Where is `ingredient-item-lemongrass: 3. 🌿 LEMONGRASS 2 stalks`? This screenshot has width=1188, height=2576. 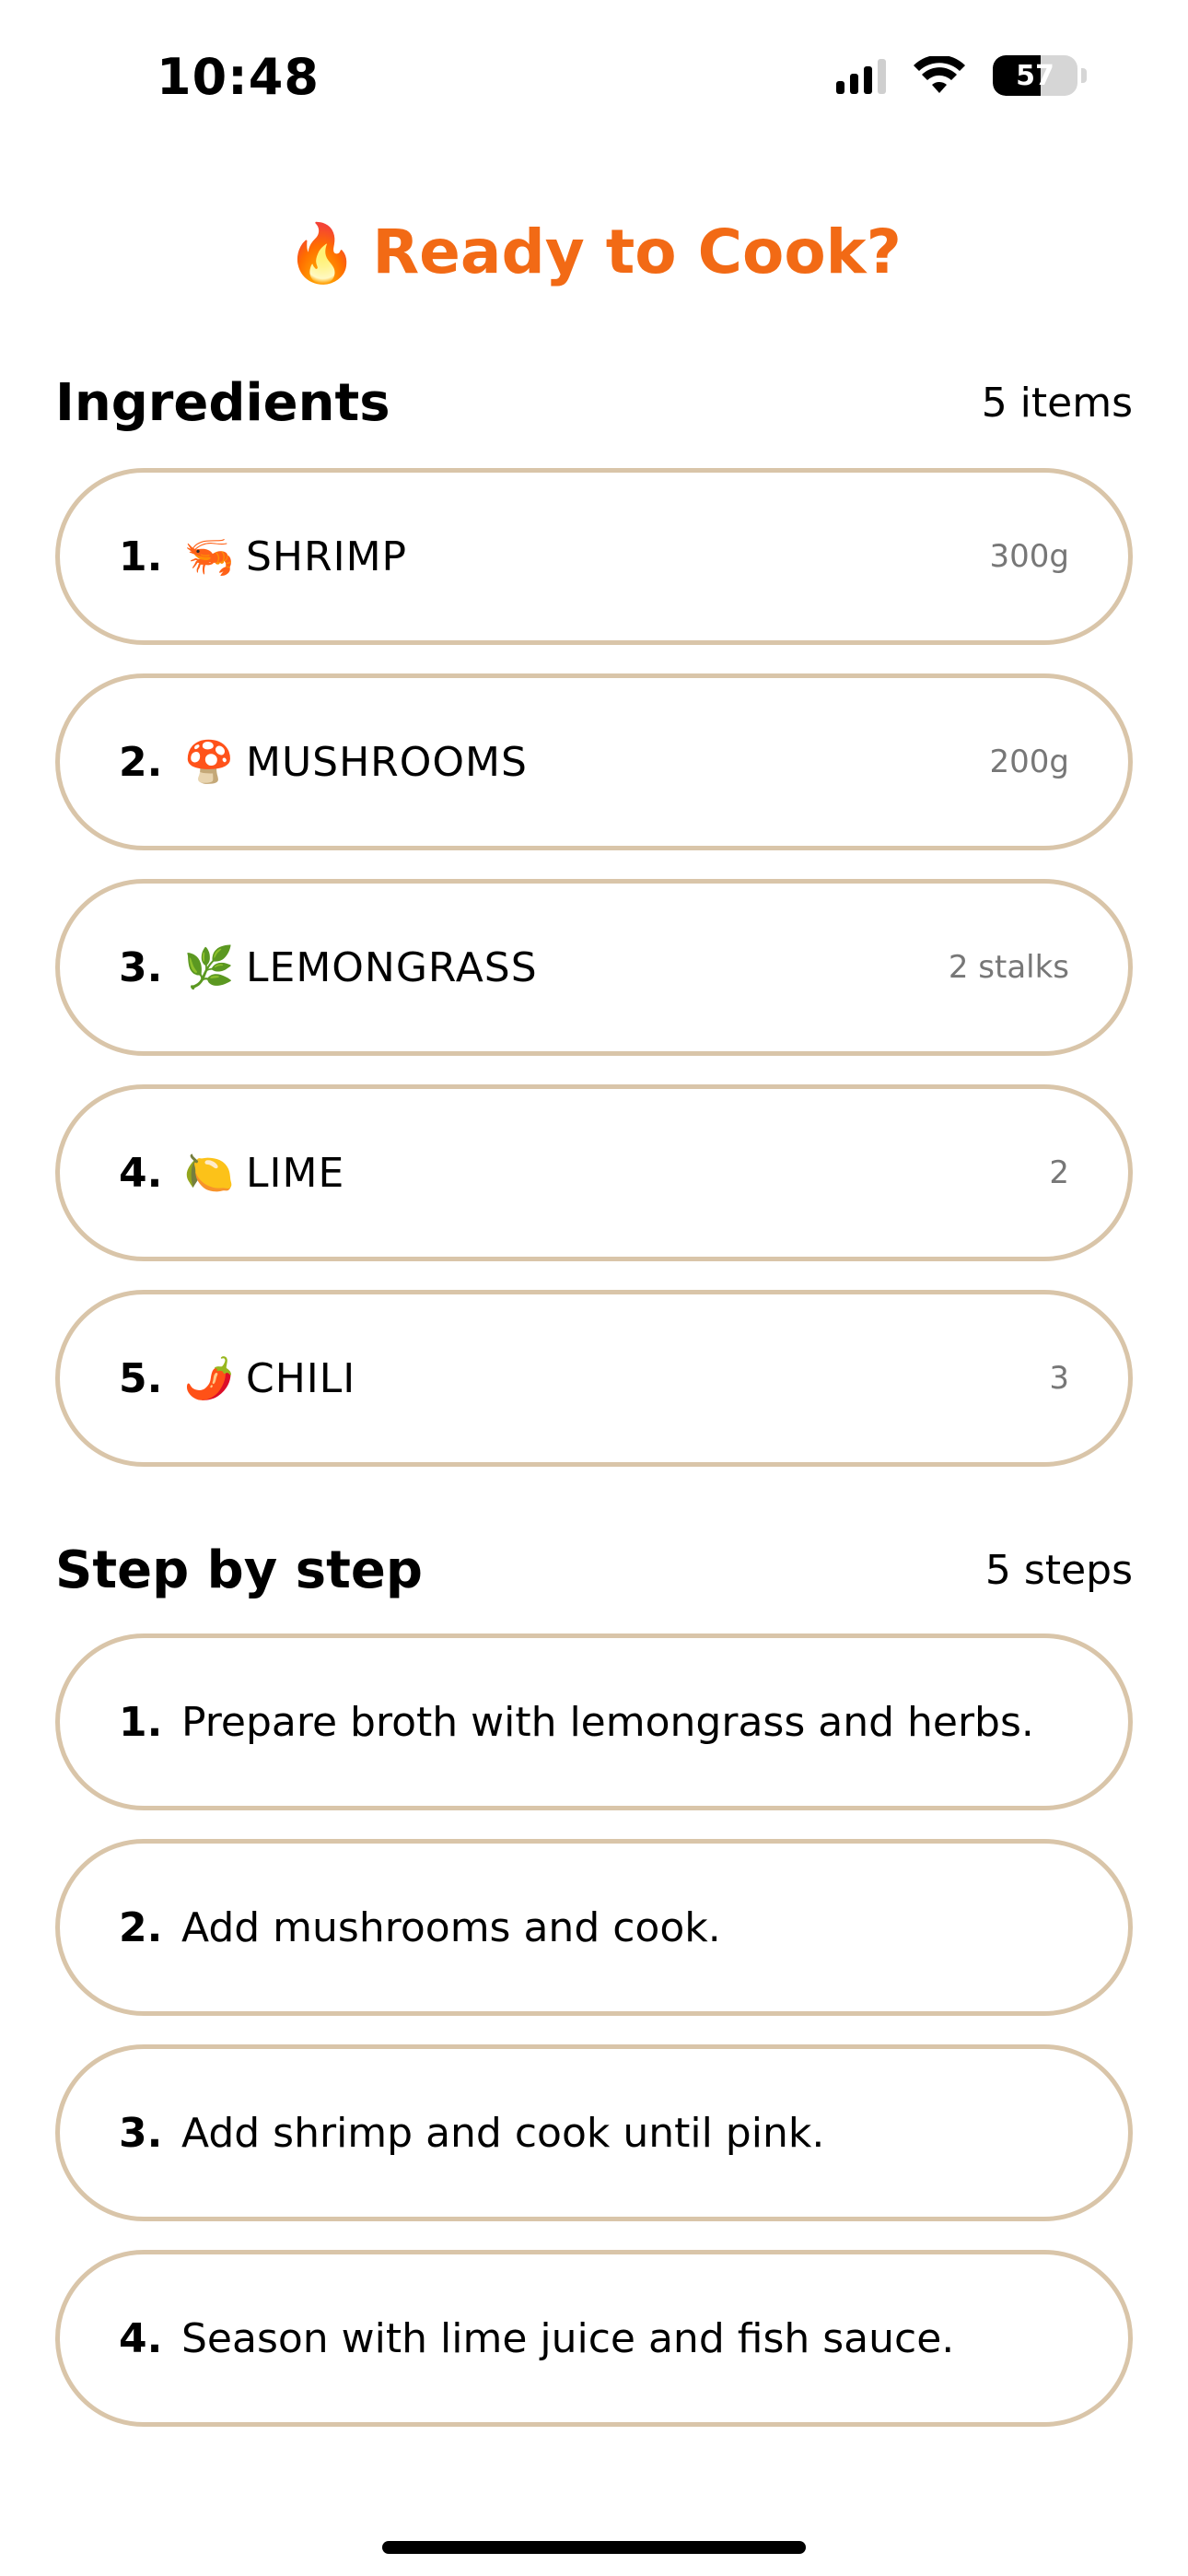 ingredient-item-lemongrass: 3. 🌿 LEMONGRASS 2 stalks is located at coordinates (594, 967).